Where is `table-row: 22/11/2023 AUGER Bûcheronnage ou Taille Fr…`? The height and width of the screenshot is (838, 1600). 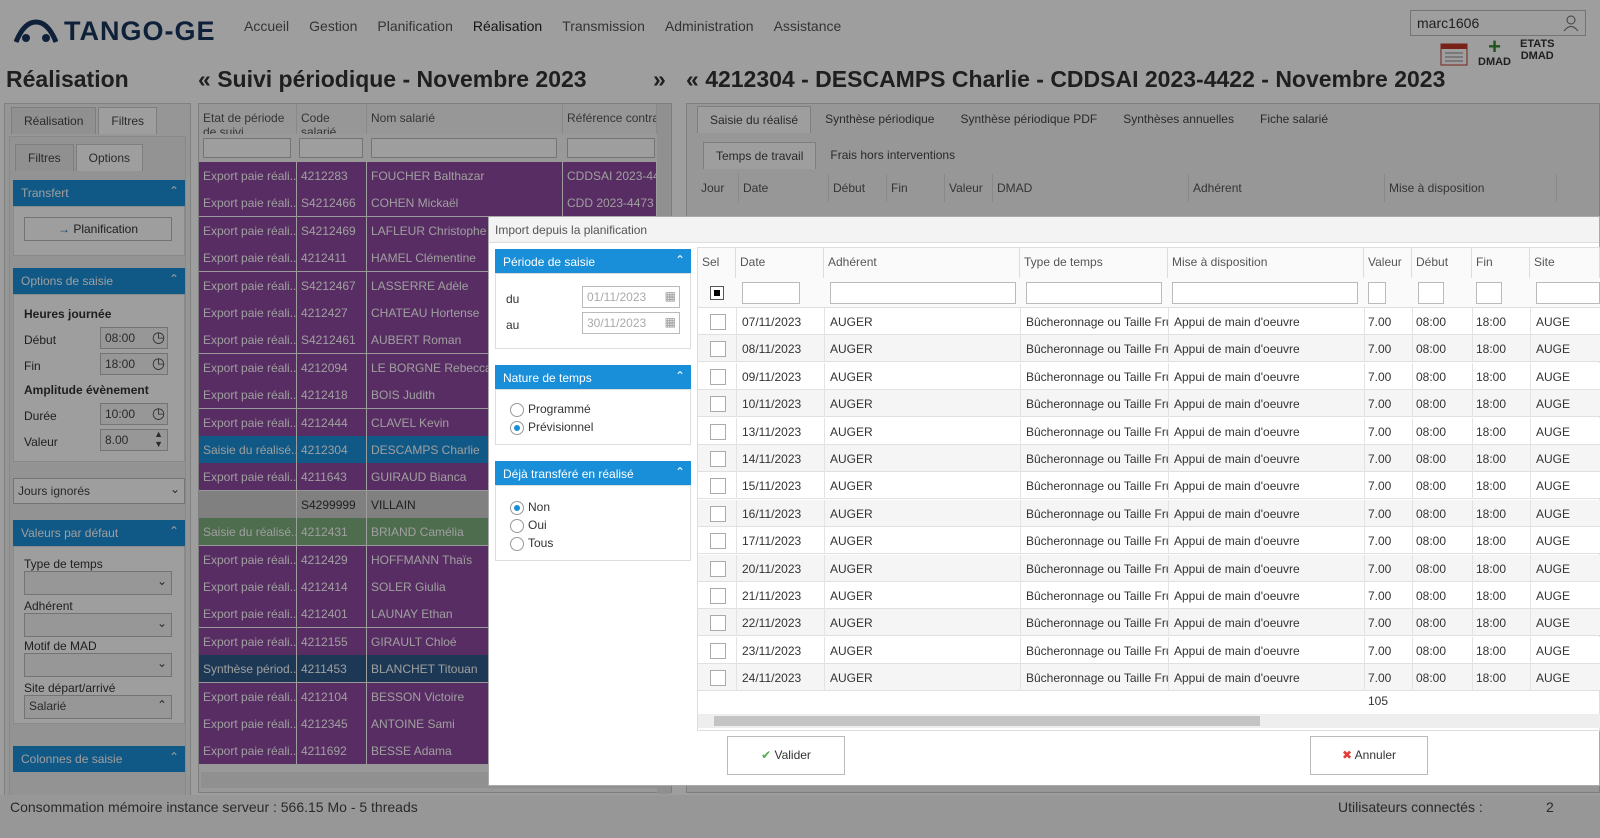
table-row: 22/11/2023 AUGER Bûcheronnage ou Taille Fr… is located at coordinates (1149, 623).